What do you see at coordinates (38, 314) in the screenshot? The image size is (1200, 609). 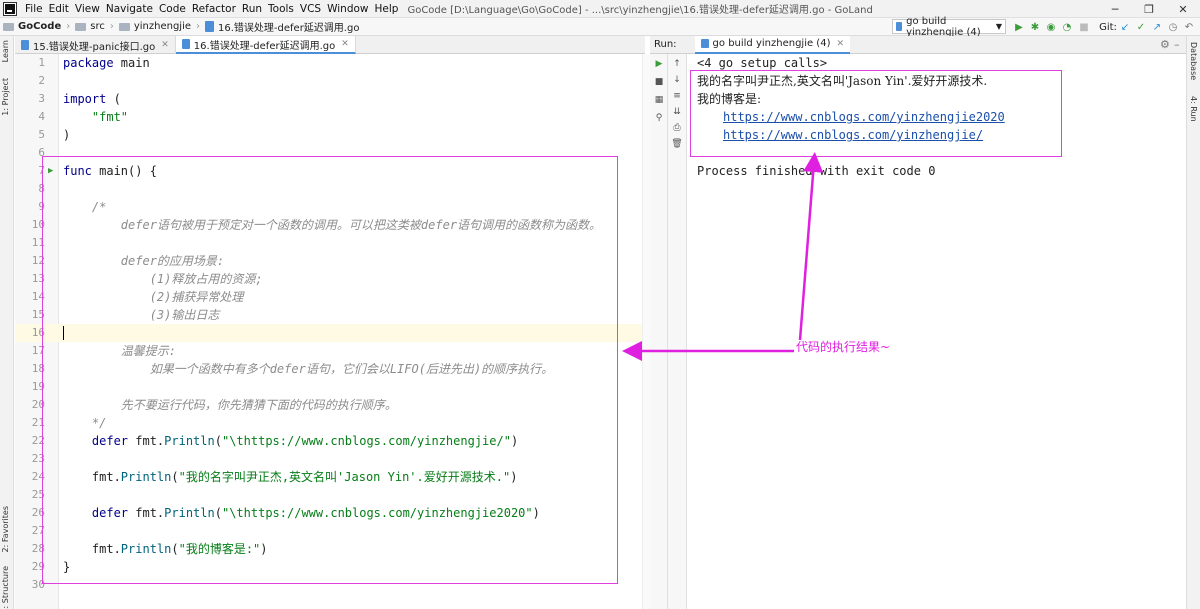 I see `line-number: 15` at bounding box center [38, 314].